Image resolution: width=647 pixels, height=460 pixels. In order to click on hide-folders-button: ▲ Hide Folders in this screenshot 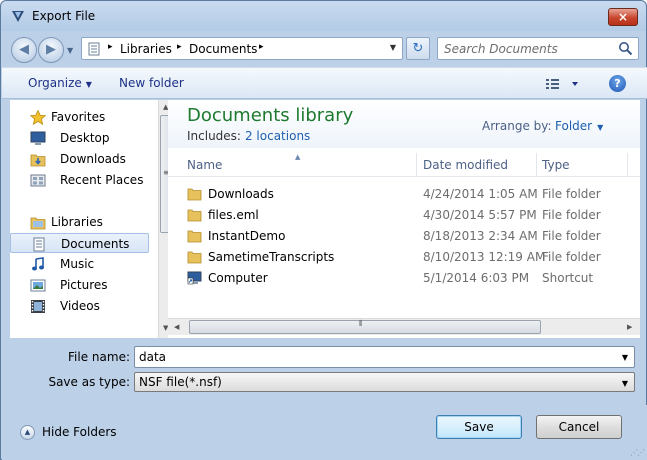, I will do `click(70, 433)`.